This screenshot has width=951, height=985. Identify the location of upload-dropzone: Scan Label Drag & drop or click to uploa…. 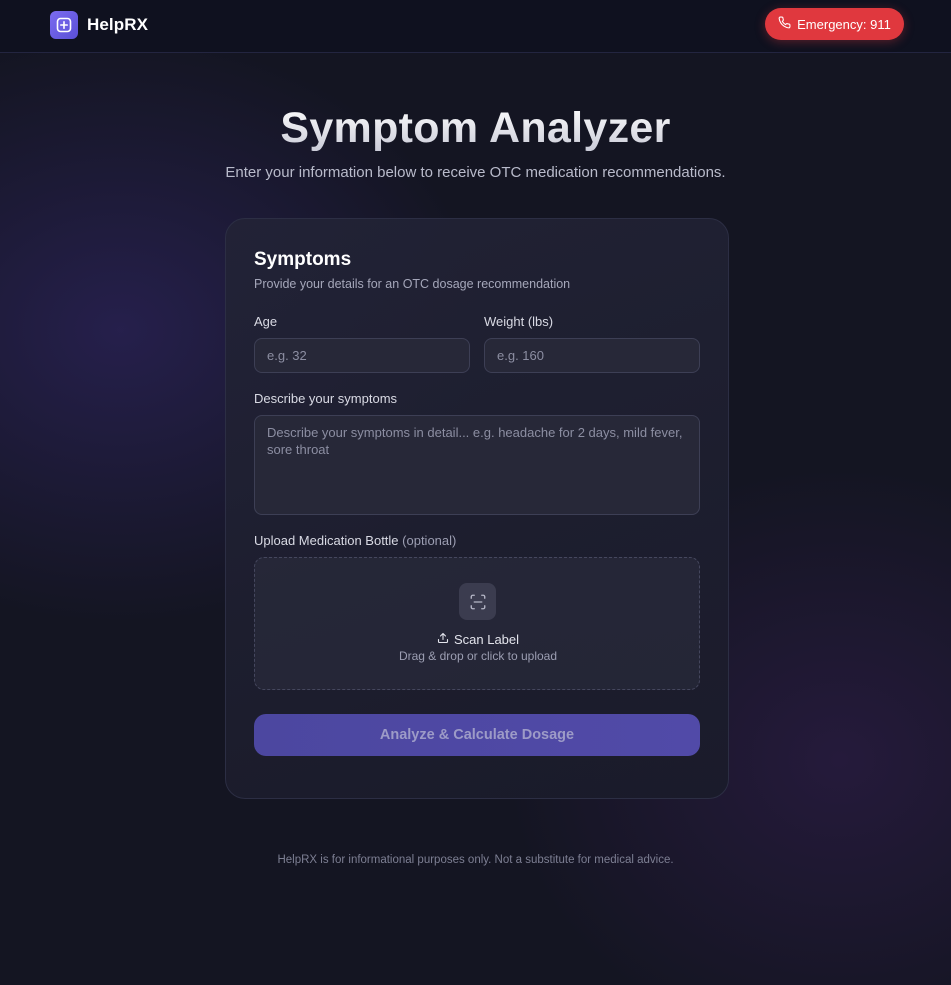
(477, 623).